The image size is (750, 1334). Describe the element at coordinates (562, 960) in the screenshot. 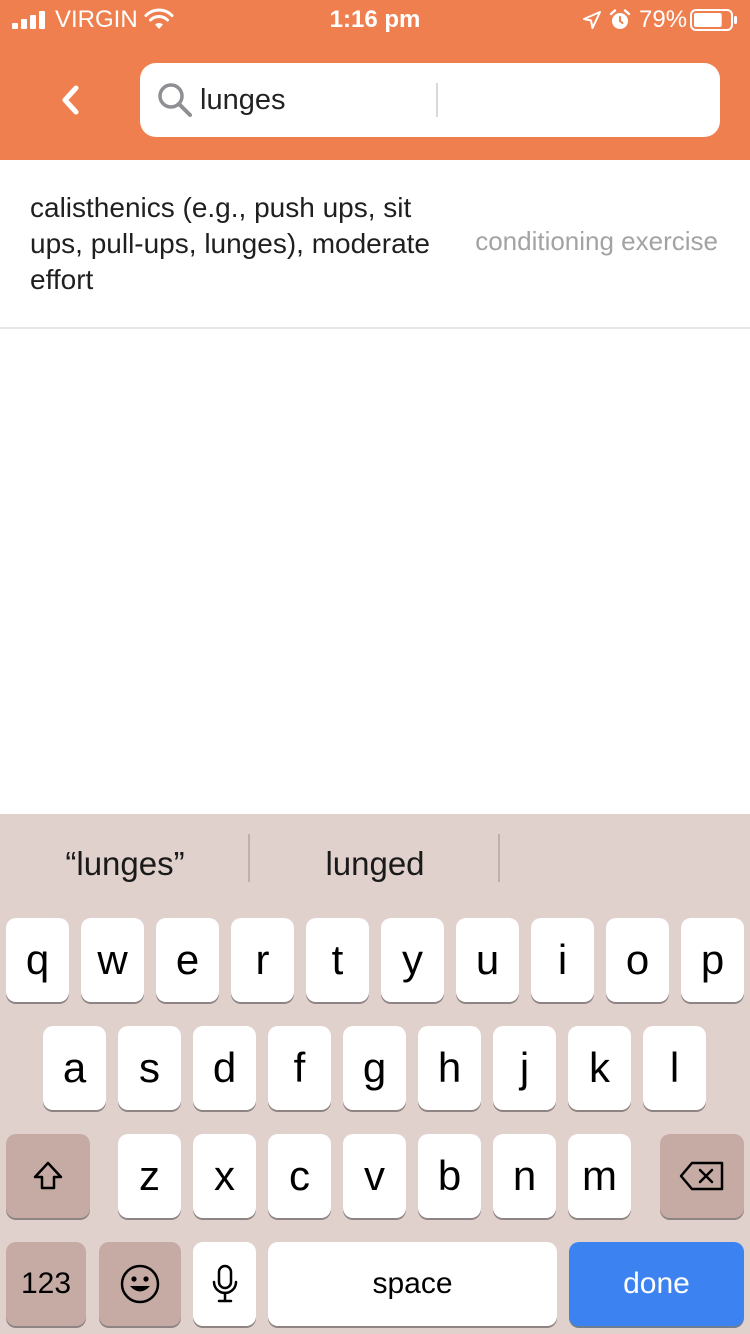

I see `key-i: i` at that location.